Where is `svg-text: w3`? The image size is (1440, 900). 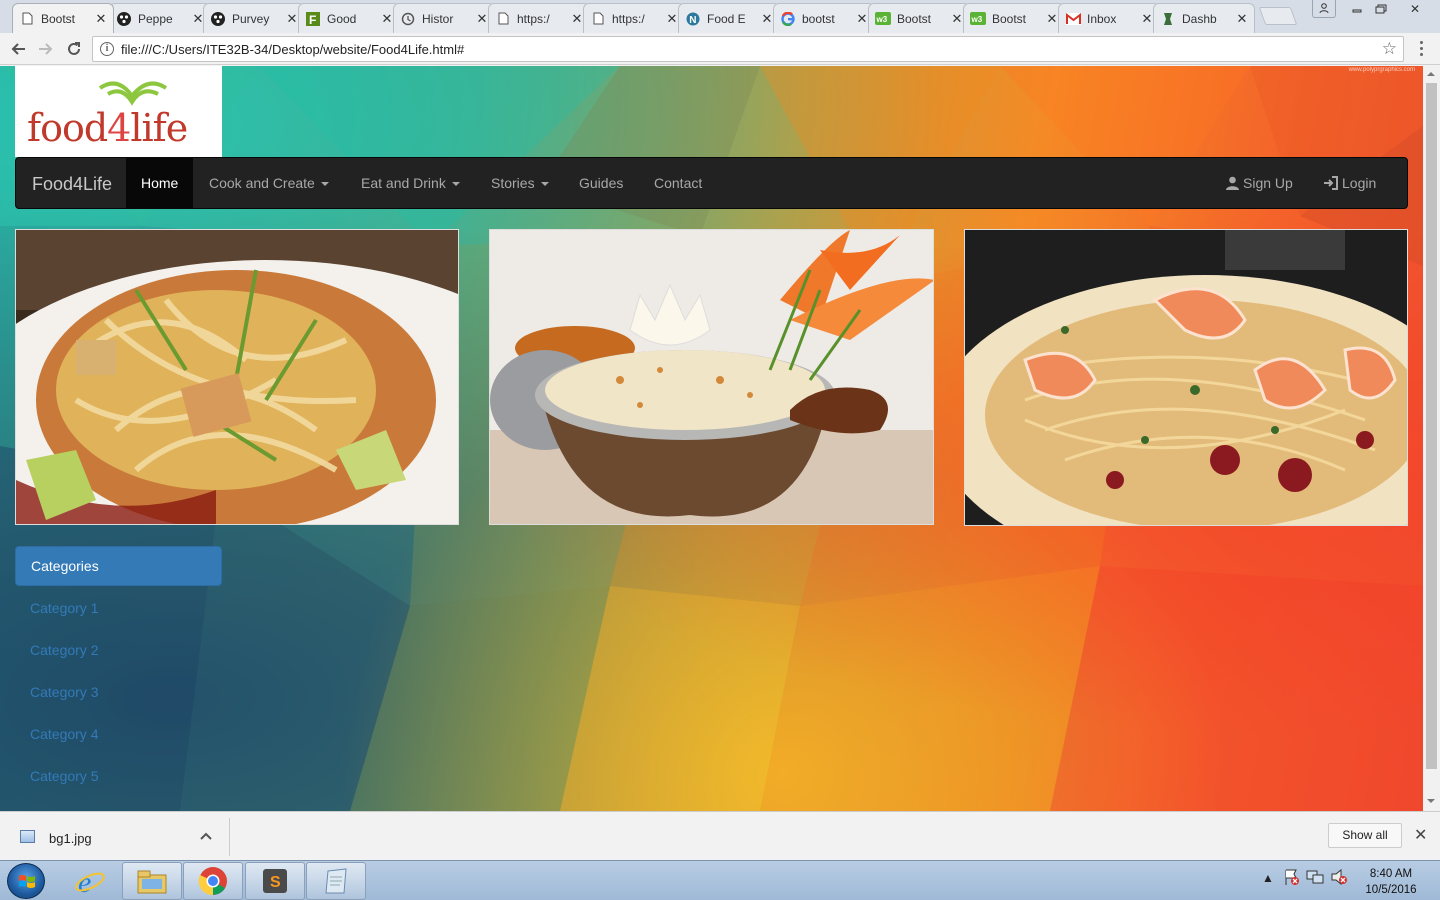
svg-text: w3 is located at coordinates (977, 19).